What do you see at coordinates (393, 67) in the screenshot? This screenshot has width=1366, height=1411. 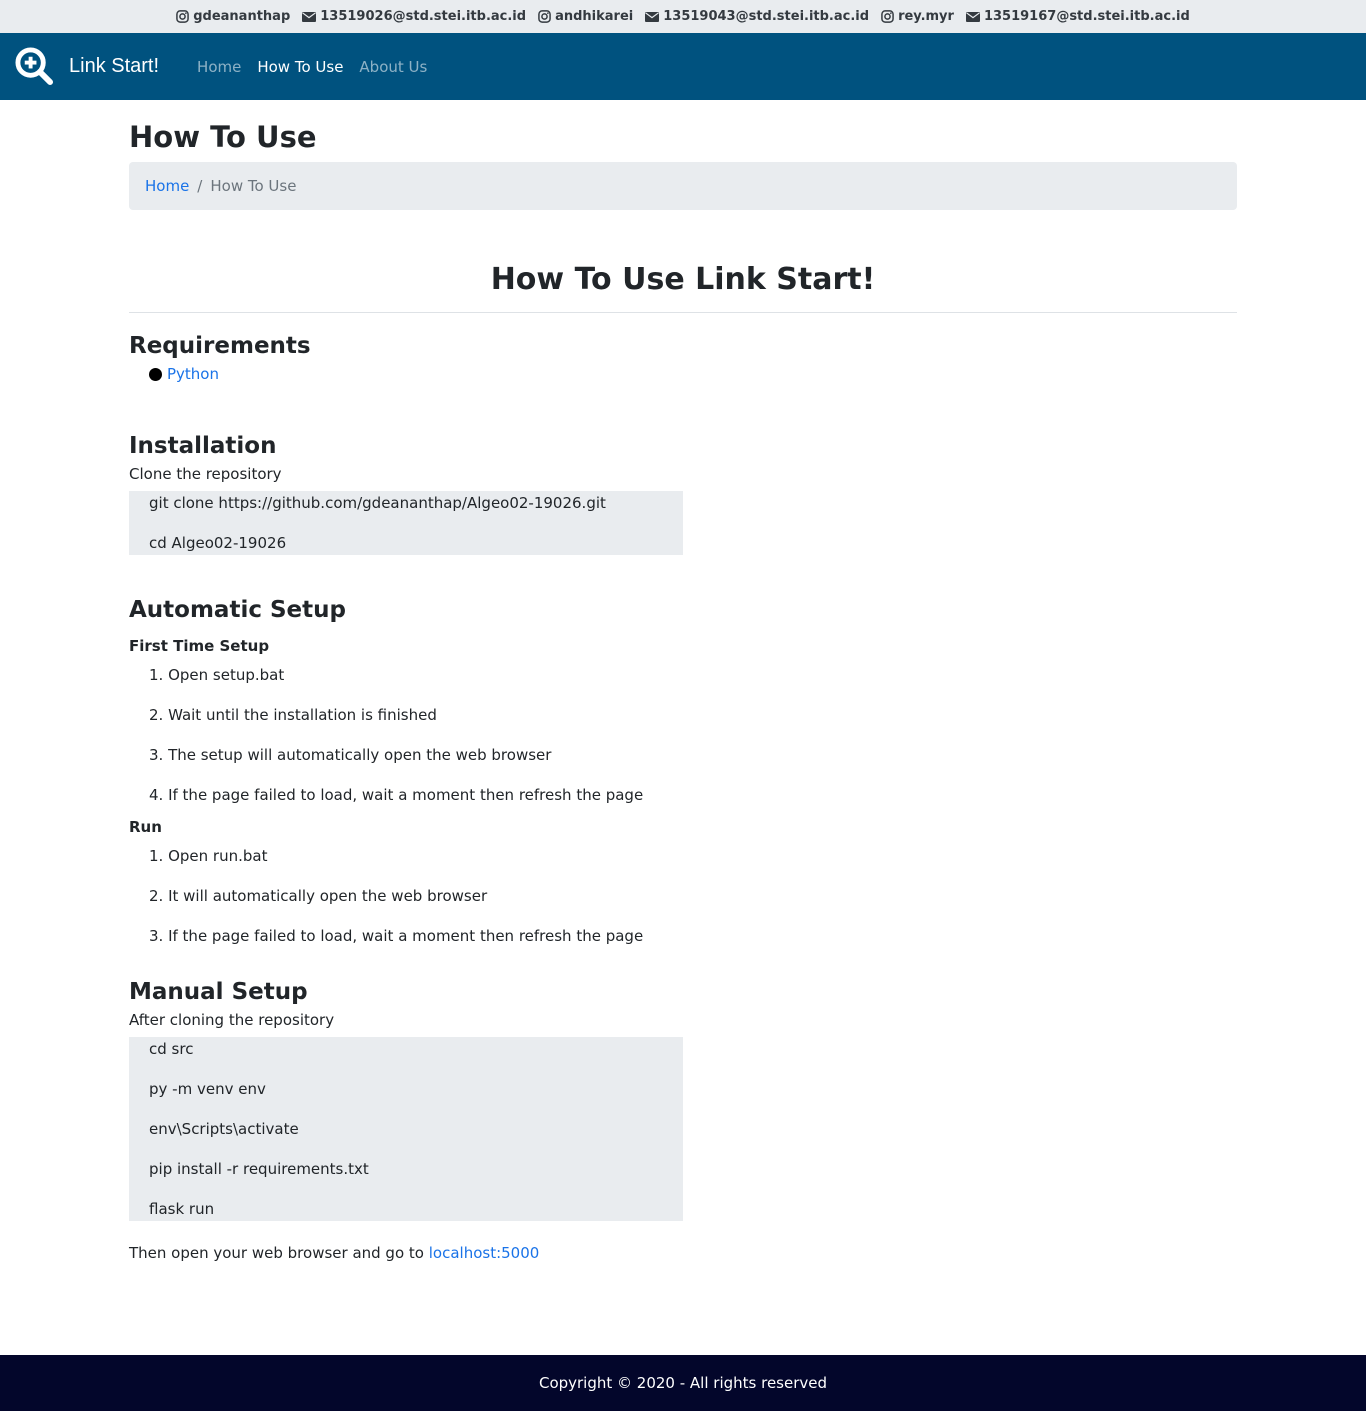 I see `nav-about-us: About Us` at bounding box center [393, 67].